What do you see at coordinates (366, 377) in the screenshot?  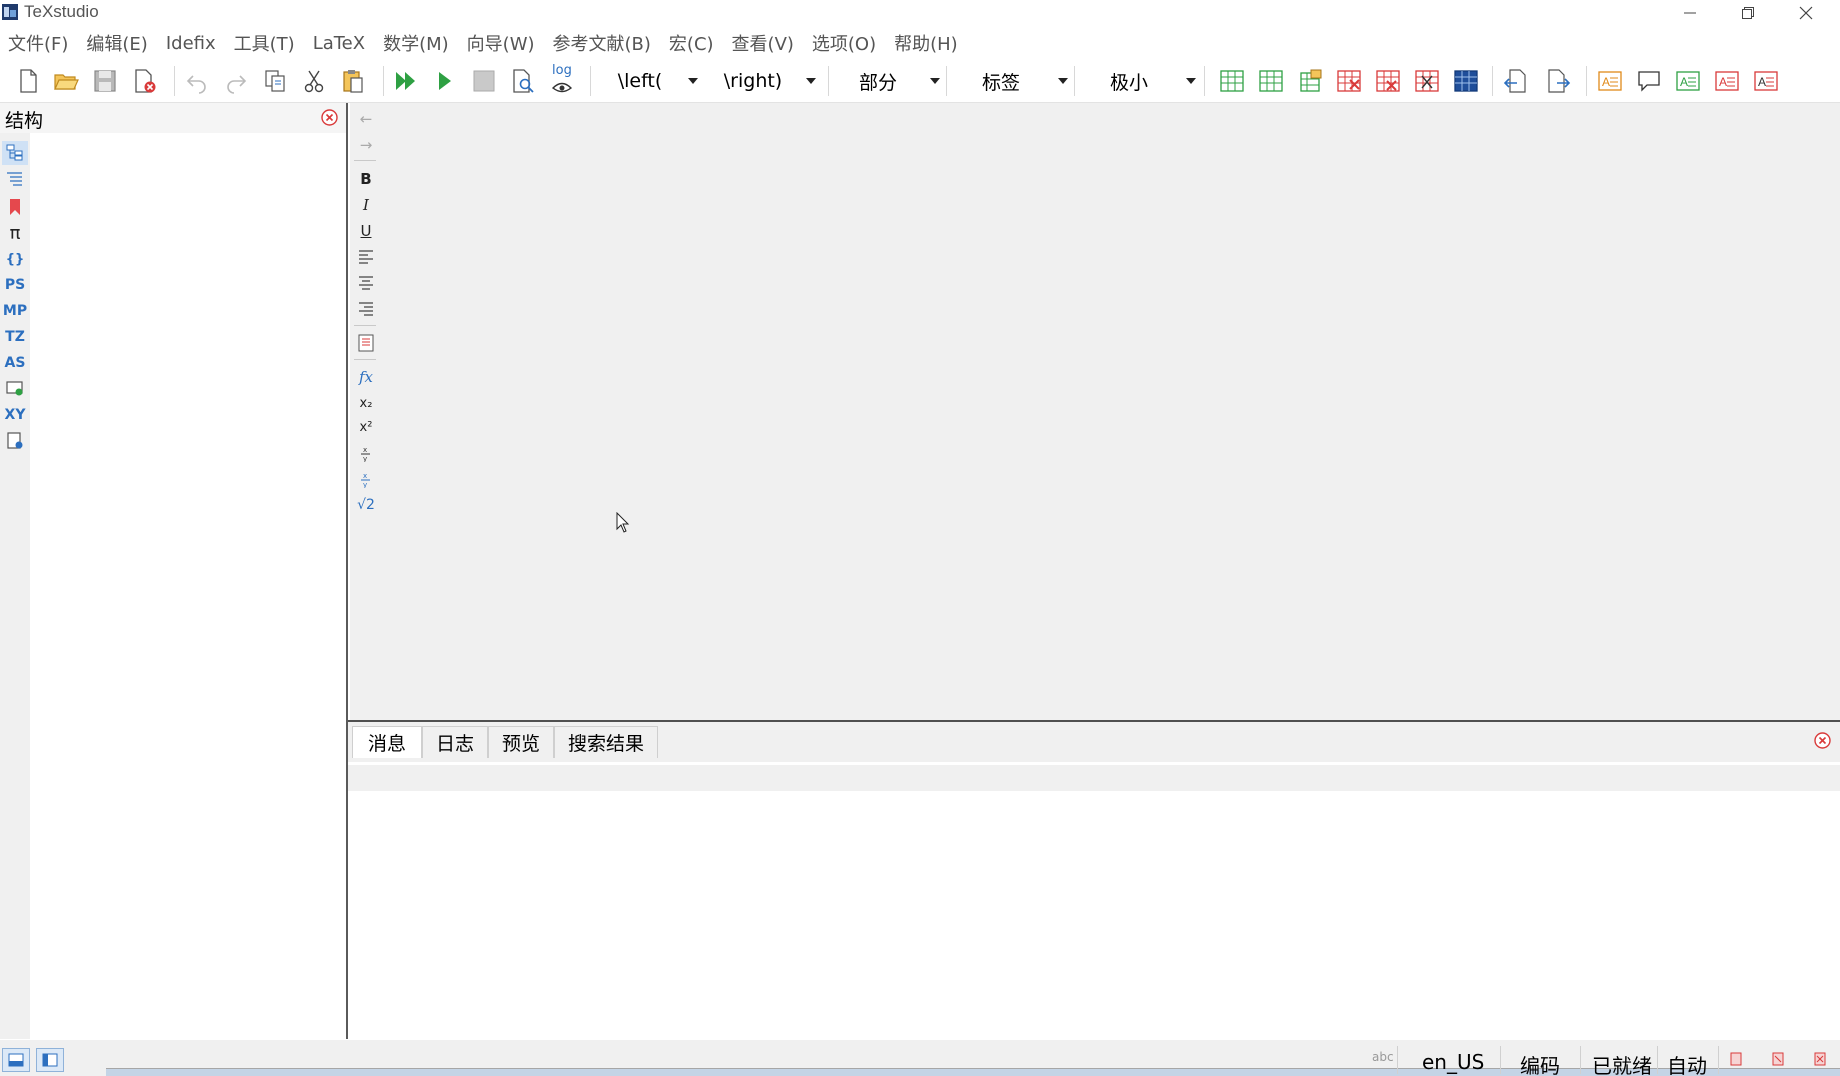 I see `function-button: fx` at bounding box center [366, 377].